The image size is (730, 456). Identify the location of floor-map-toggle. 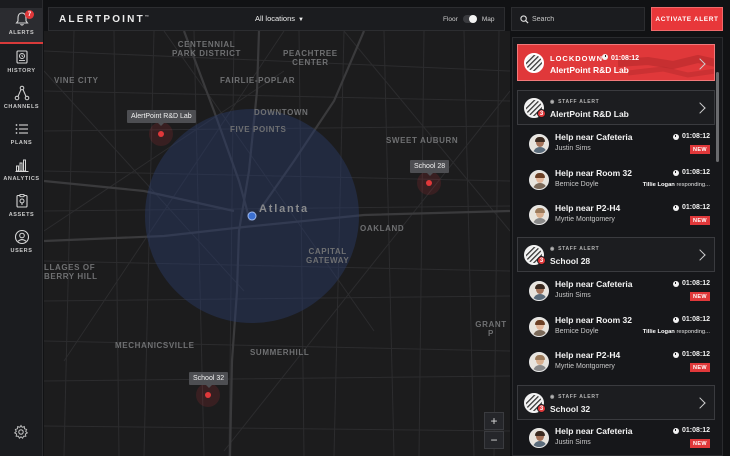
(469, 19).